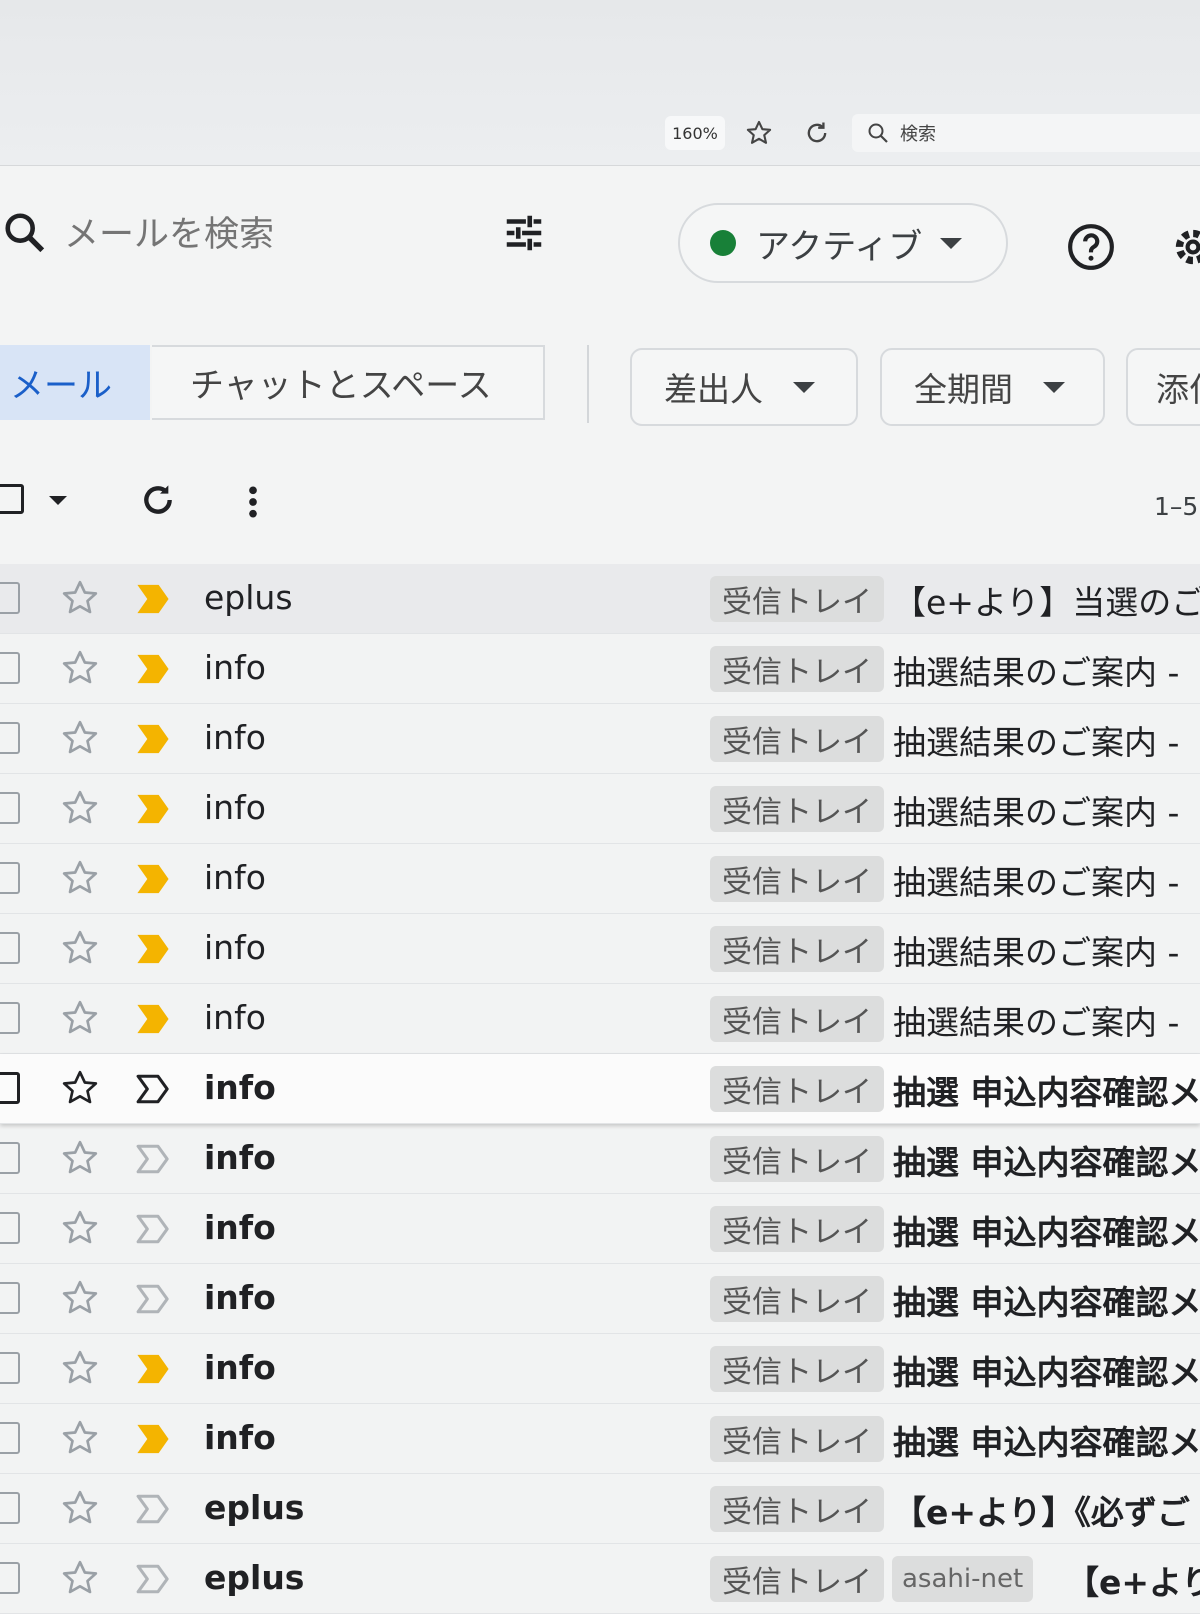  Describe the element at coordinates (723, 243) in the screenshot. I see `status-indicator` at that location.